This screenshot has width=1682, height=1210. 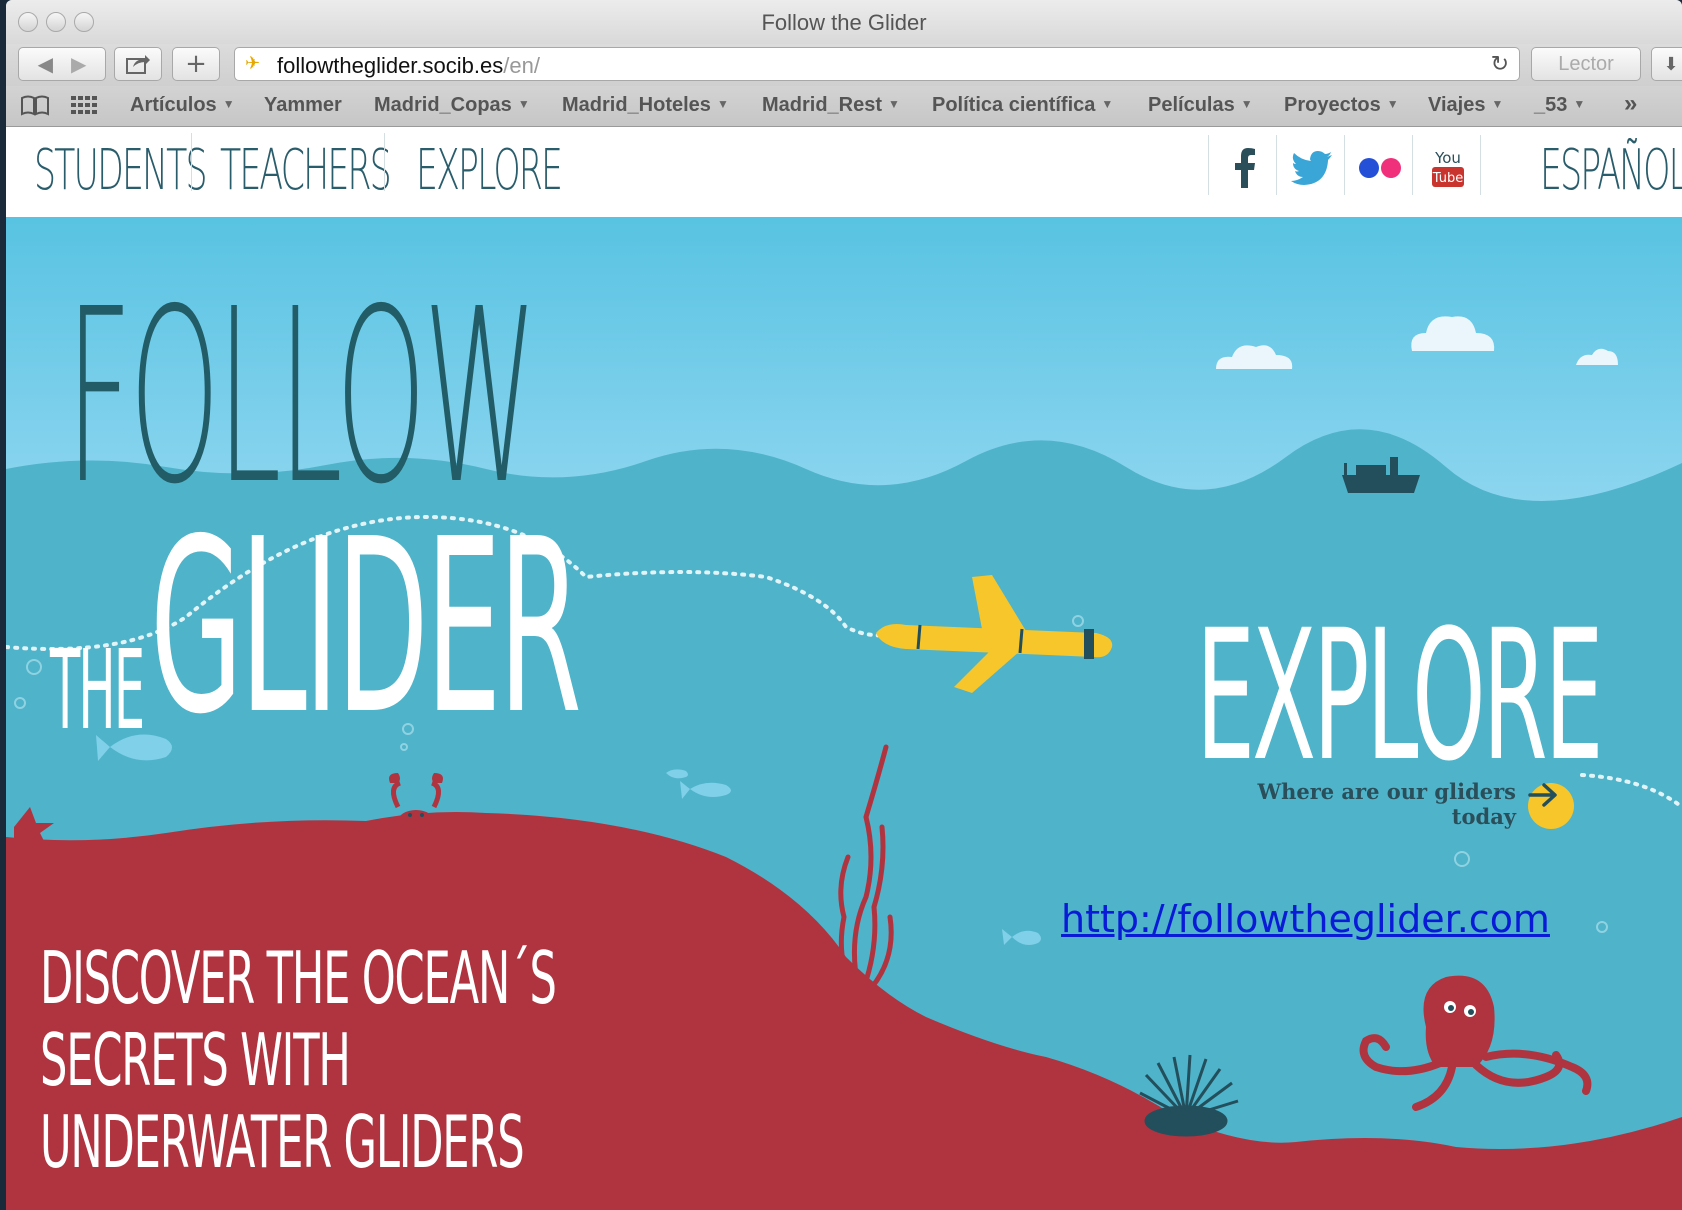 What do you see at coordinates (1586, 64) in the screenshot?
I see `reader-button: Lector` at bounding box center [1586, 64].